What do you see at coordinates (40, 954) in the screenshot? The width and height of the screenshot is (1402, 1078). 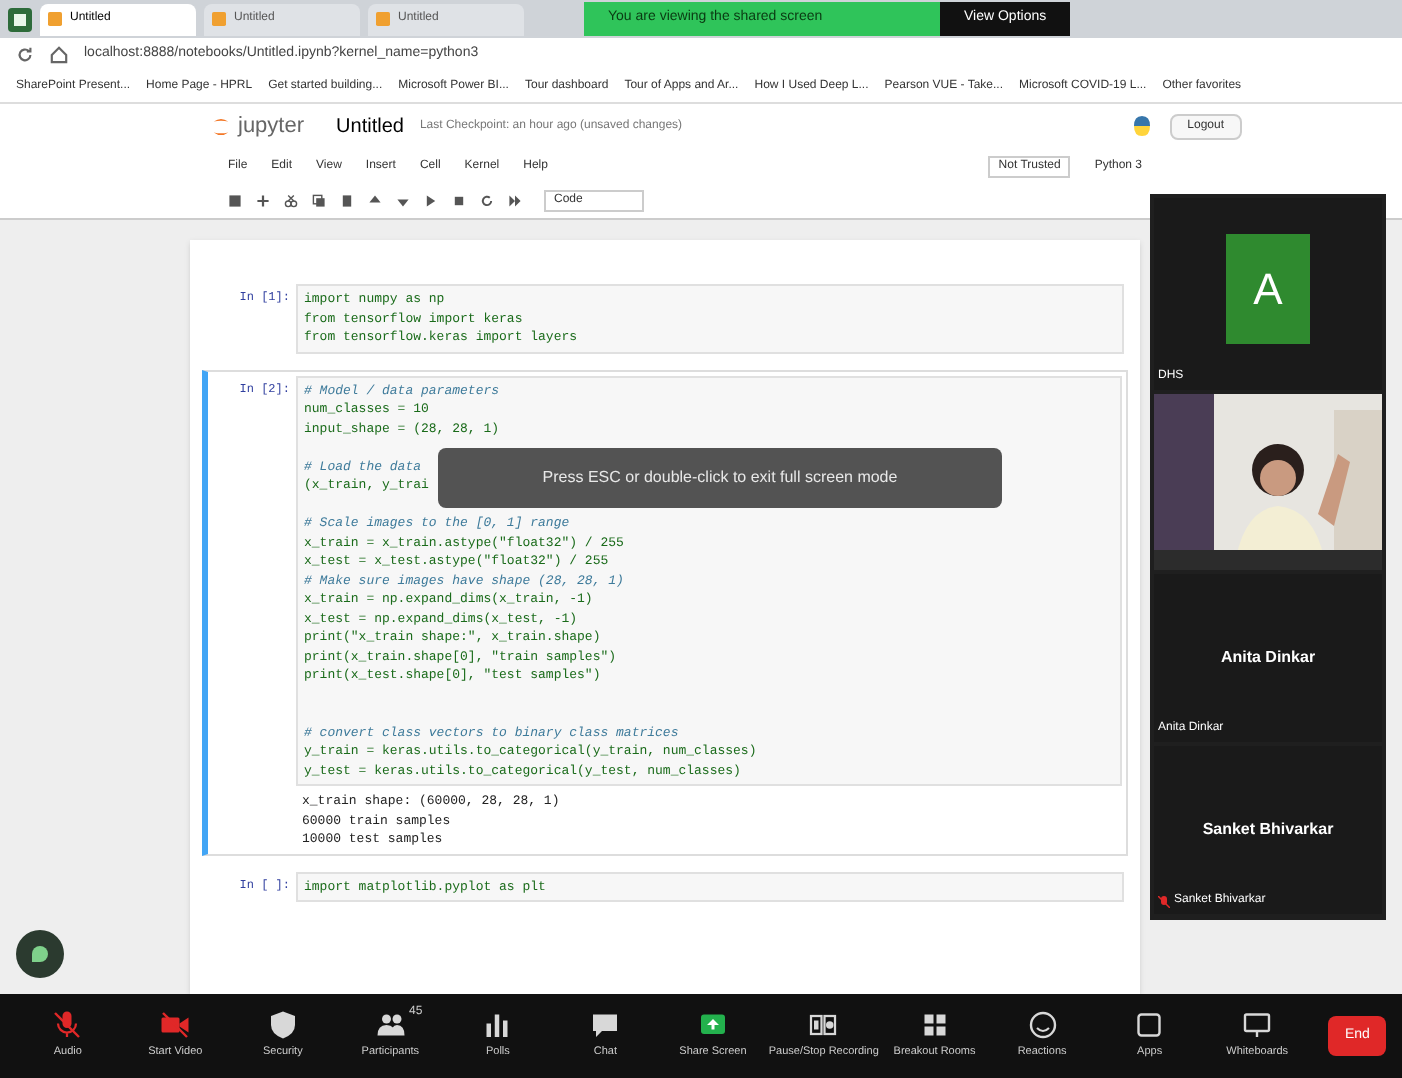 I see `round-chat-icon` at bounding box center [40, 954].